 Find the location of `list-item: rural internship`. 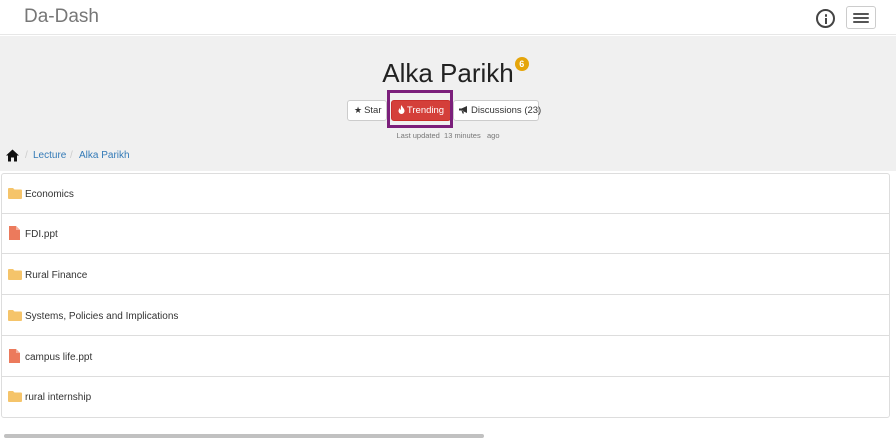

list-item: rural internship is located at coordinates (445, 397).